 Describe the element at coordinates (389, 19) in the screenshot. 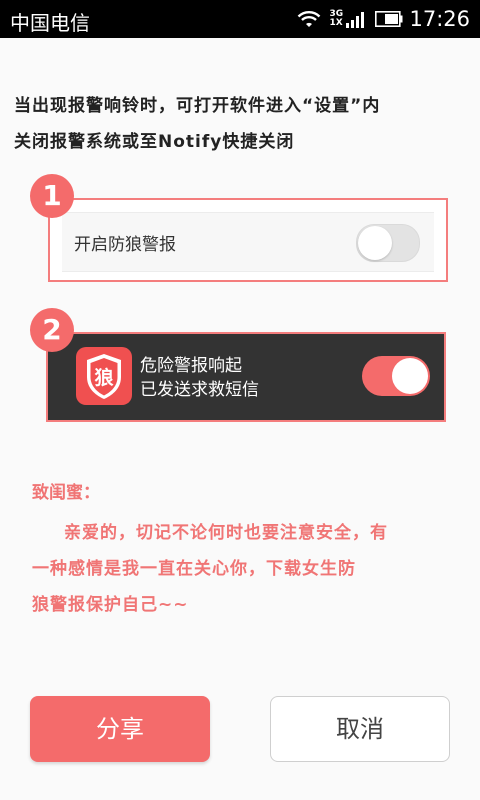

I see `battery-icon` at that location.